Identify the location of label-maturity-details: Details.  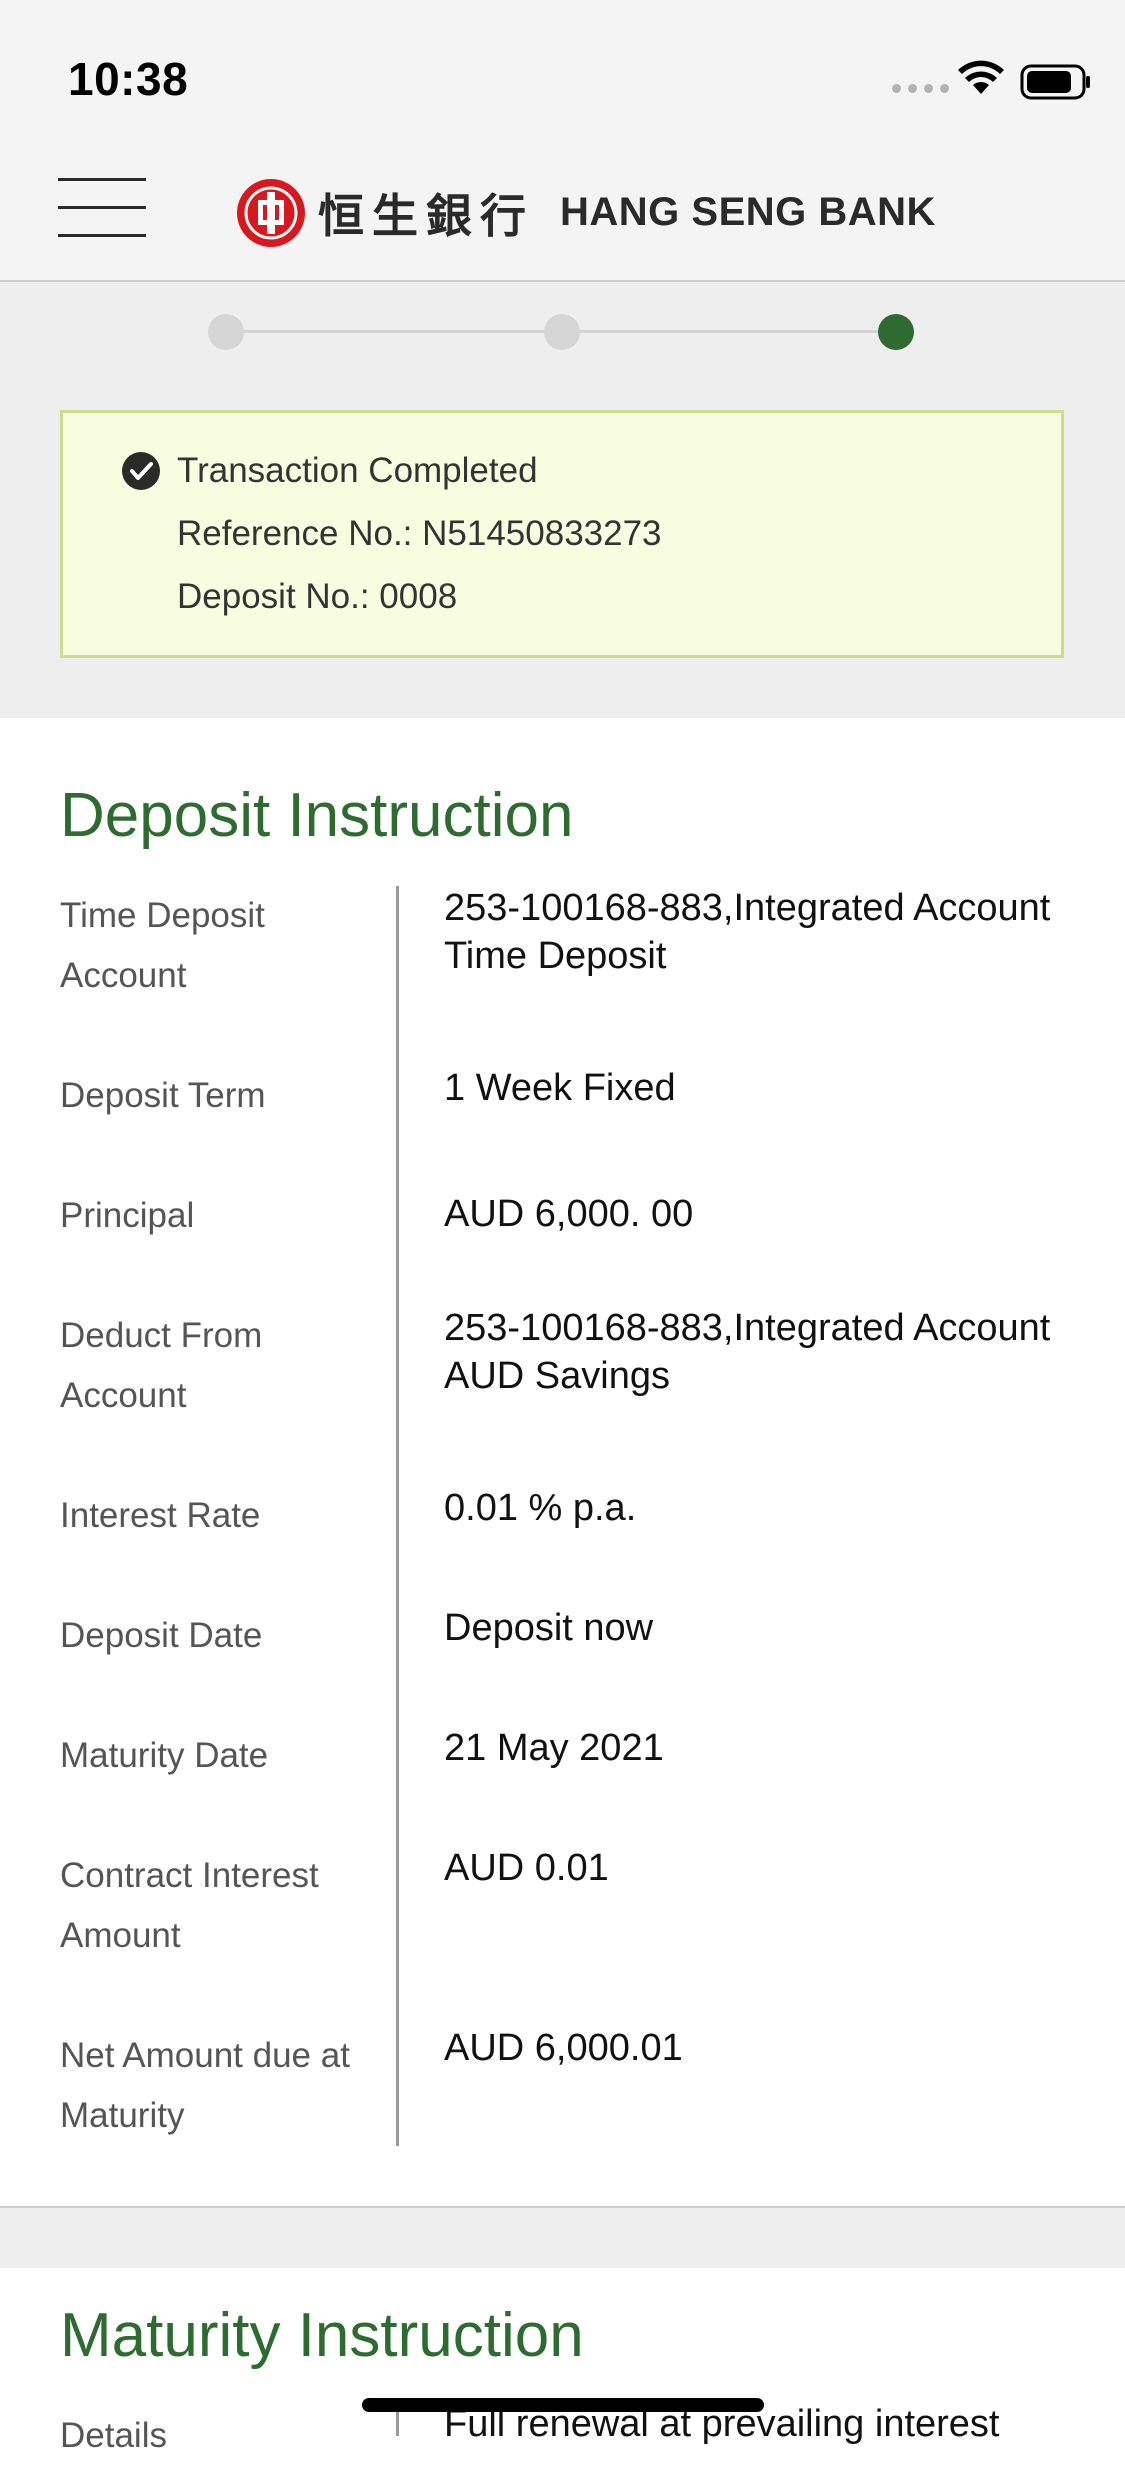
(113, 2435).